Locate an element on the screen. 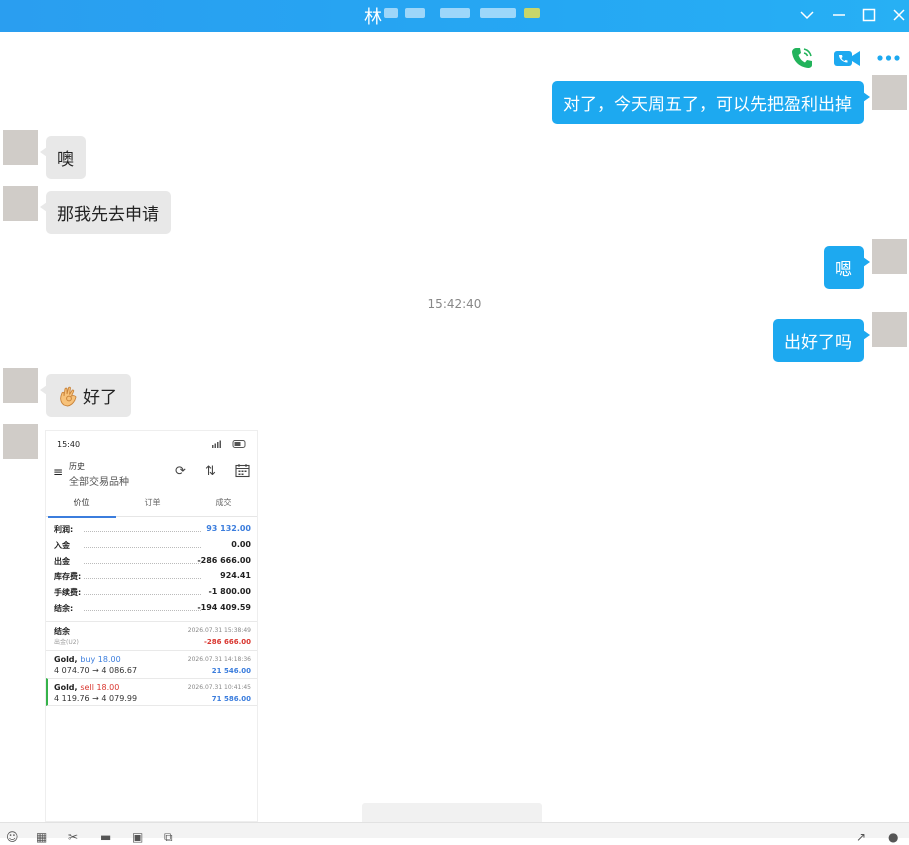 This screenshot has height=845, width=909. active-tab-indicator is located at coordinates (82, 517).